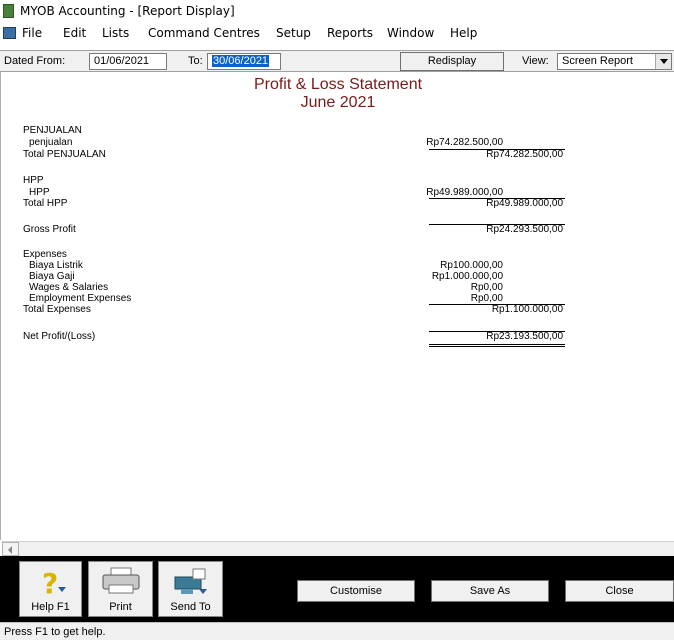  What do you see at coordinates (52, 276) in the screenshot?
I see `account-row-label: Biaya Gaji` at bounding box center [52, 276].